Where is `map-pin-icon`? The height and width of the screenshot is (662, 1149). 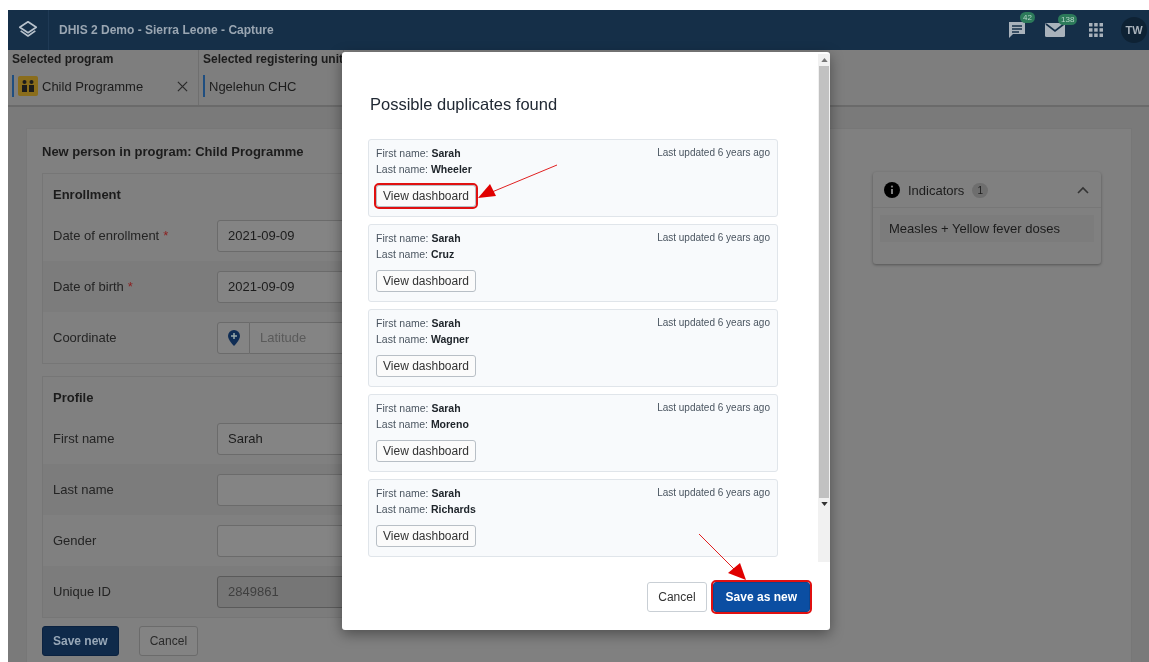
map-pin-icon is located at coordinates (233, 337).